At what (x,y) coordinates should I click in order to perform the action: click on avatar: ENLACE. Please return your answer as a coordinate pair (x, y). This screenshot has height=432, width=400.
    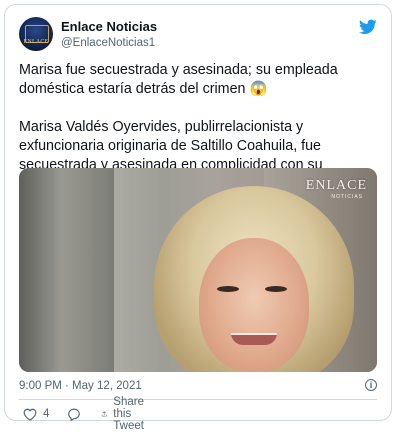
    Looking at the image, I should click on (36, 34).